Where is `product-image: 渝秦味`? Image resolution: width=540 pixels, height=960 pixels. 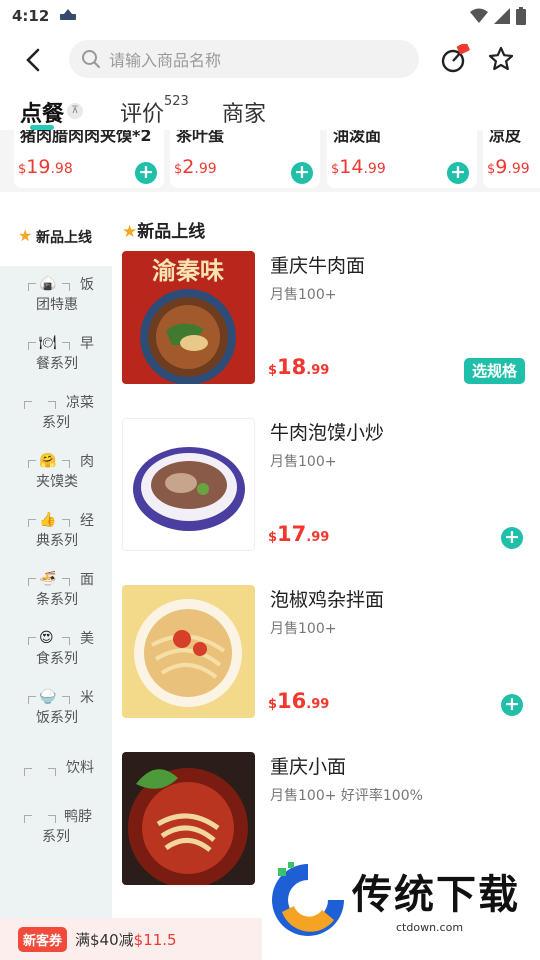 product-image: 渝秦味 is located at coordinates (188, 317).